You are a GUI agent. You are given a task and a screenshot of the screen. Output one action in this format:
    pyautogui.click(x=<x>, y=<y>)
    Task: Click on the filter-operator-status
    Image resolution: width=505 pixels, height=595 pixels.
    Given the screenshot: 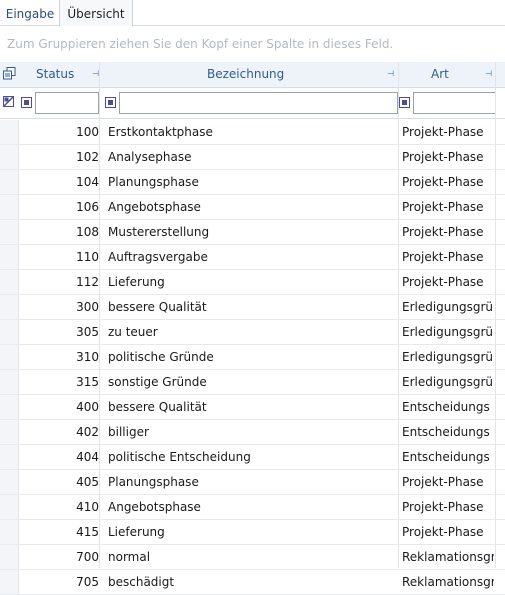 What is the action you would take?
    pyautogui.click(x=26, y=102)
    